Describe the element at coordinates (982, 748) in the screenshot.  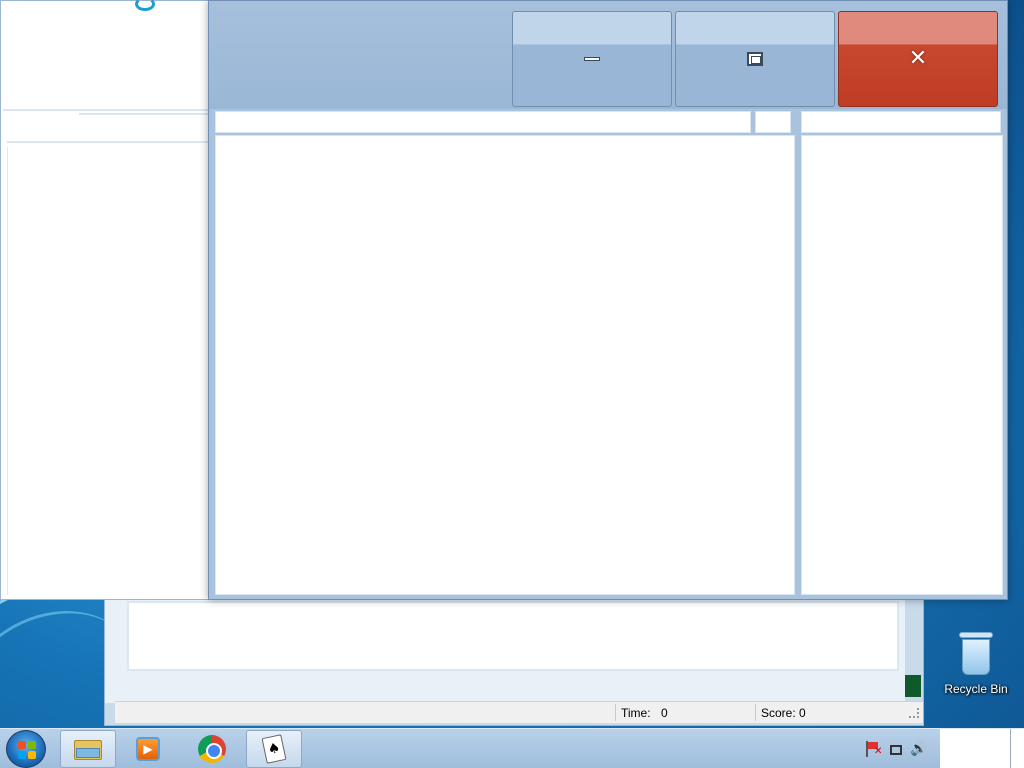
I see `clock-area` at that location.